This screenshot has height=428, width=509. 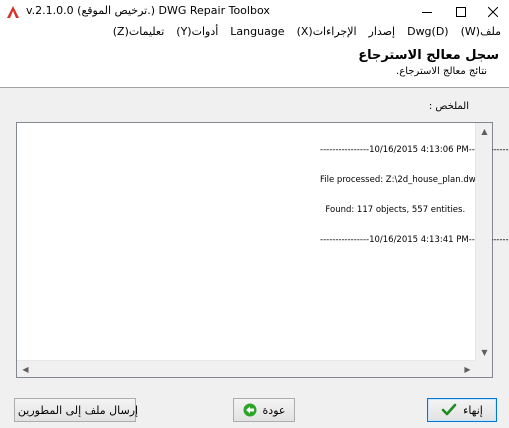 I want to click on menu-tools: (Y)أدوات, so click(x=197, y=32).